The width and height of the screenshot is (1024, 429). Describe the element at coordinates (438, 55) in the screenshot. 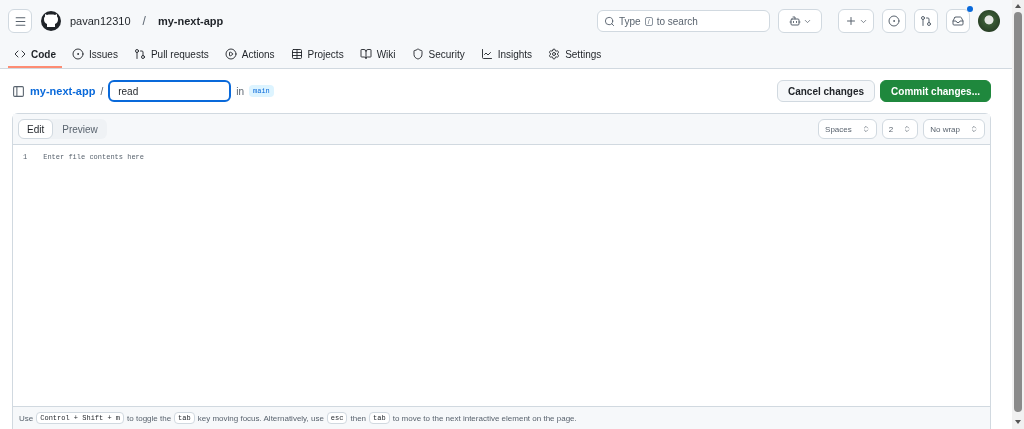

I see `nav-tab: Security` at that location.